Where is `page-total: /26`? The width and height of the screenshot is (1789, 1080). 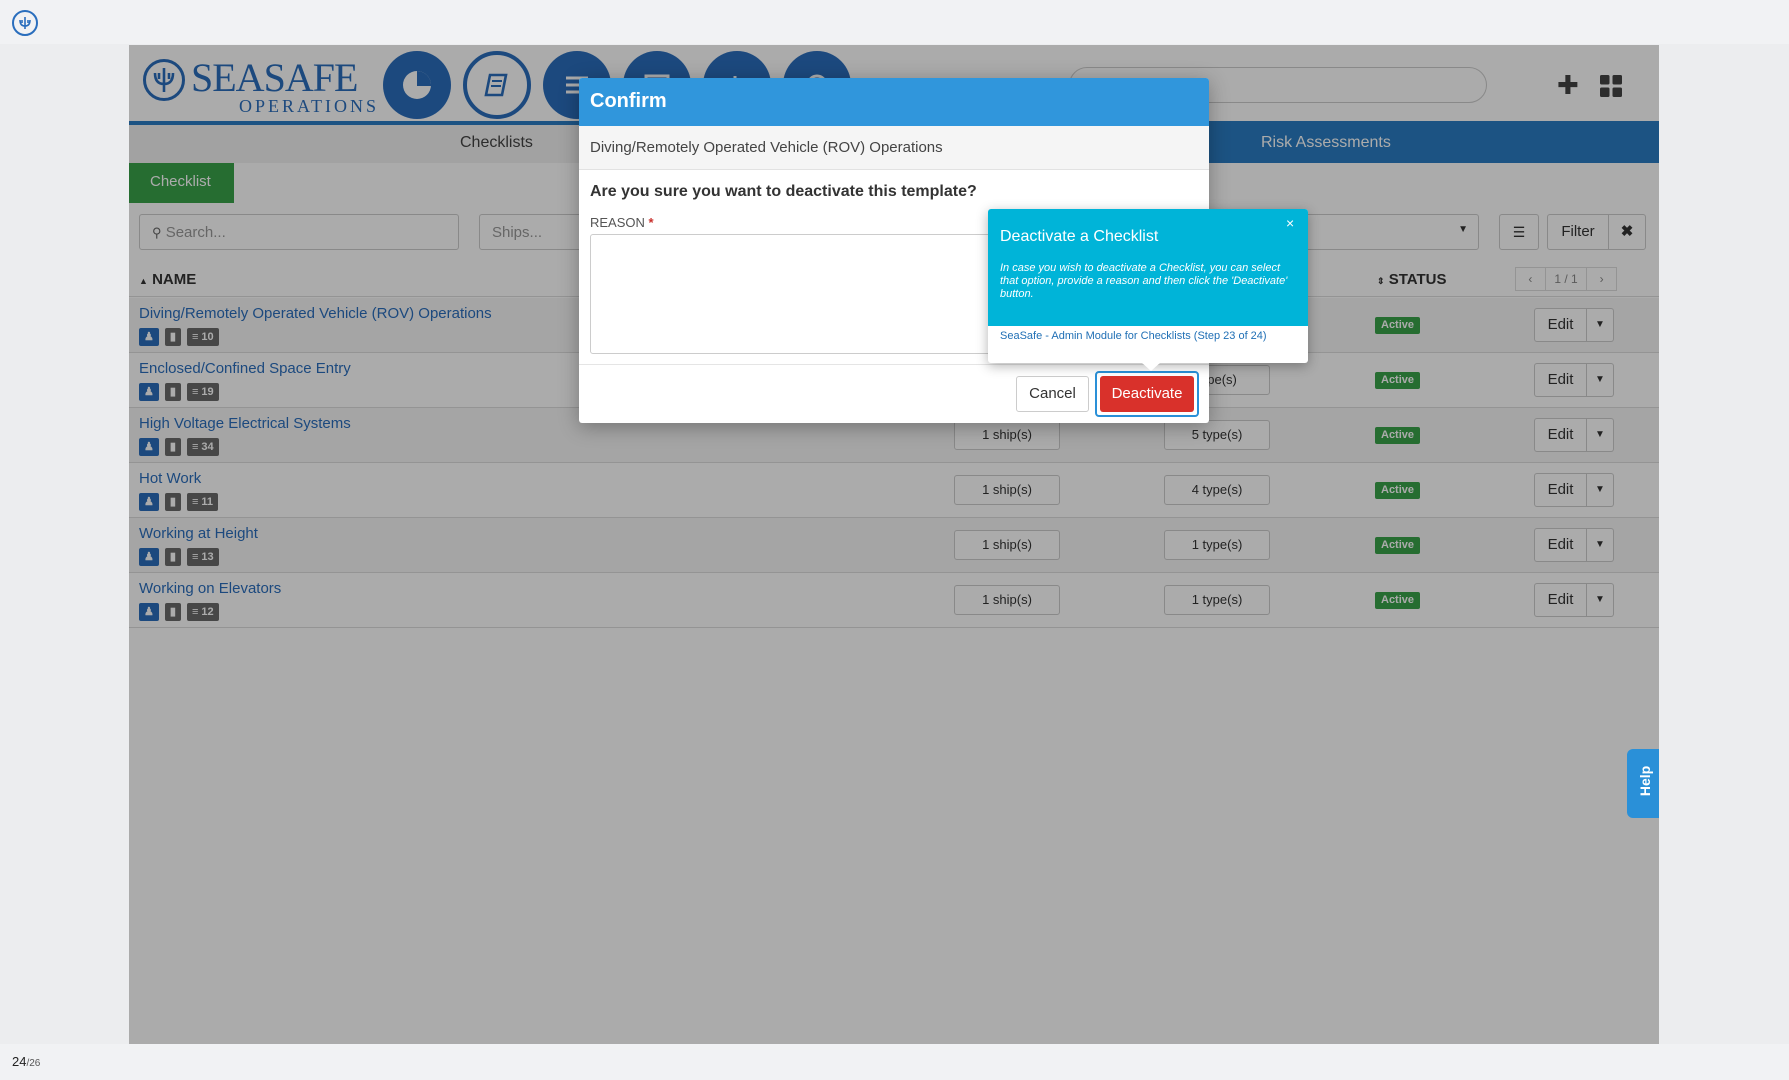 page-total: /26 is located at coordinates (33, 1063).